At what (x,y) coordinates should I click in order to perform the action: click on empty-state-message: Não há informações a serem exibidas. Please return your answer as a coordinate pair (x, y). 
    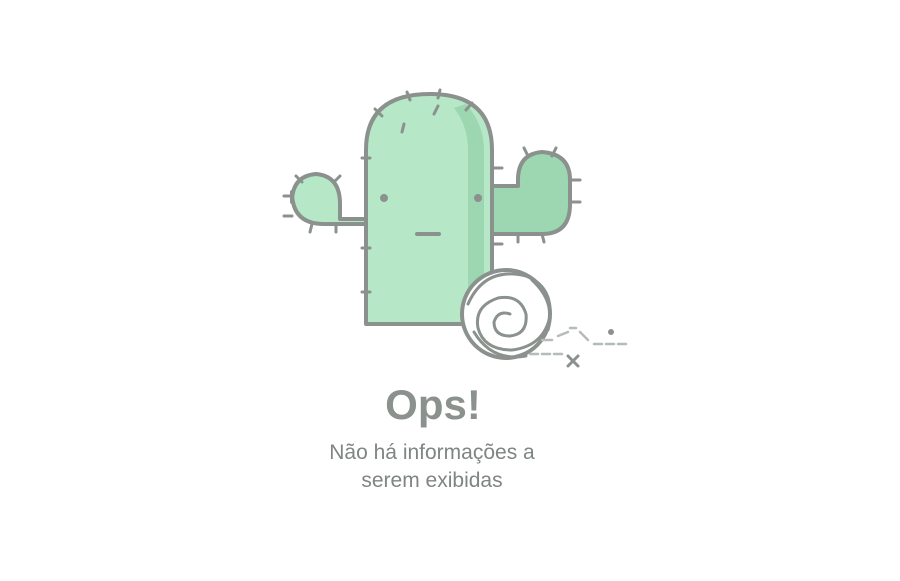
    Looking at the image, I should click on (432, 466).